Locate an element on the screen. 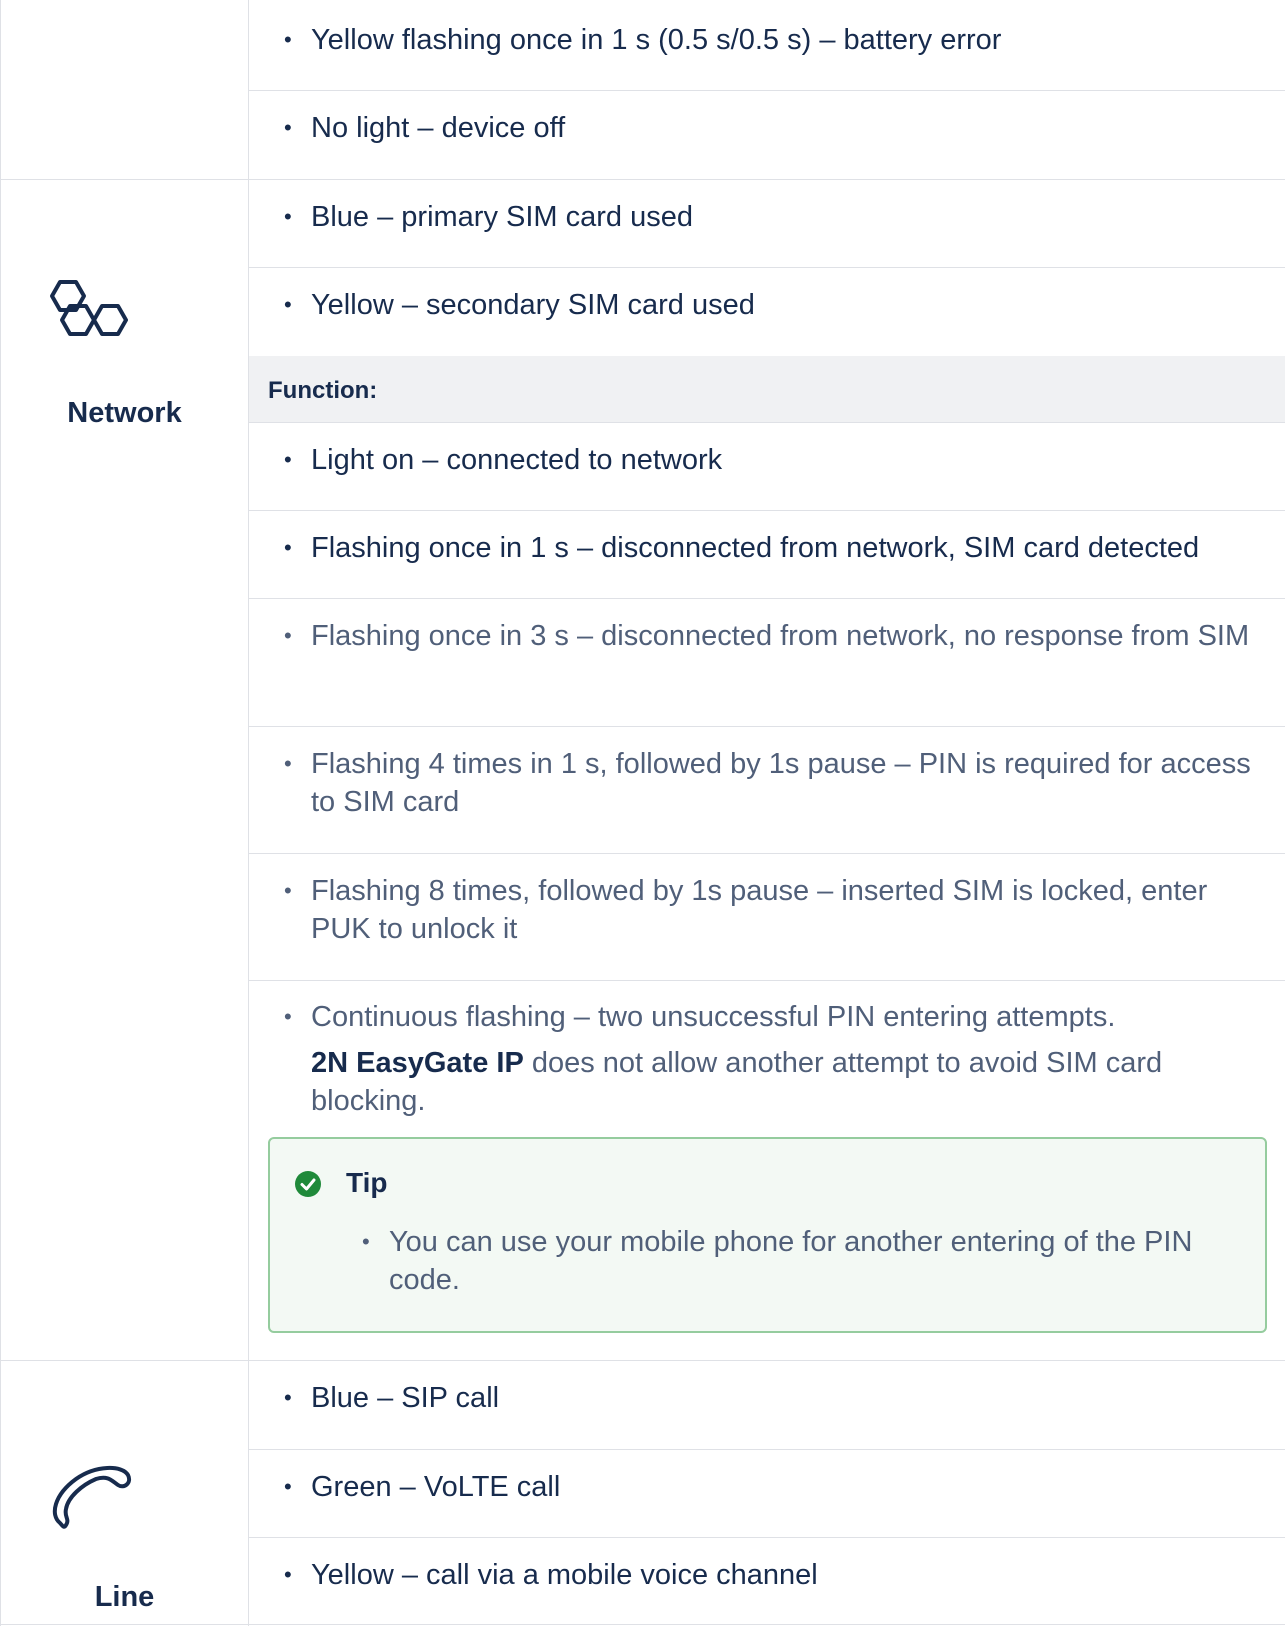 This screenshot has height=1626, width=1285. list-item: • Blue – SIP call is located at coordinates (772, 1398).